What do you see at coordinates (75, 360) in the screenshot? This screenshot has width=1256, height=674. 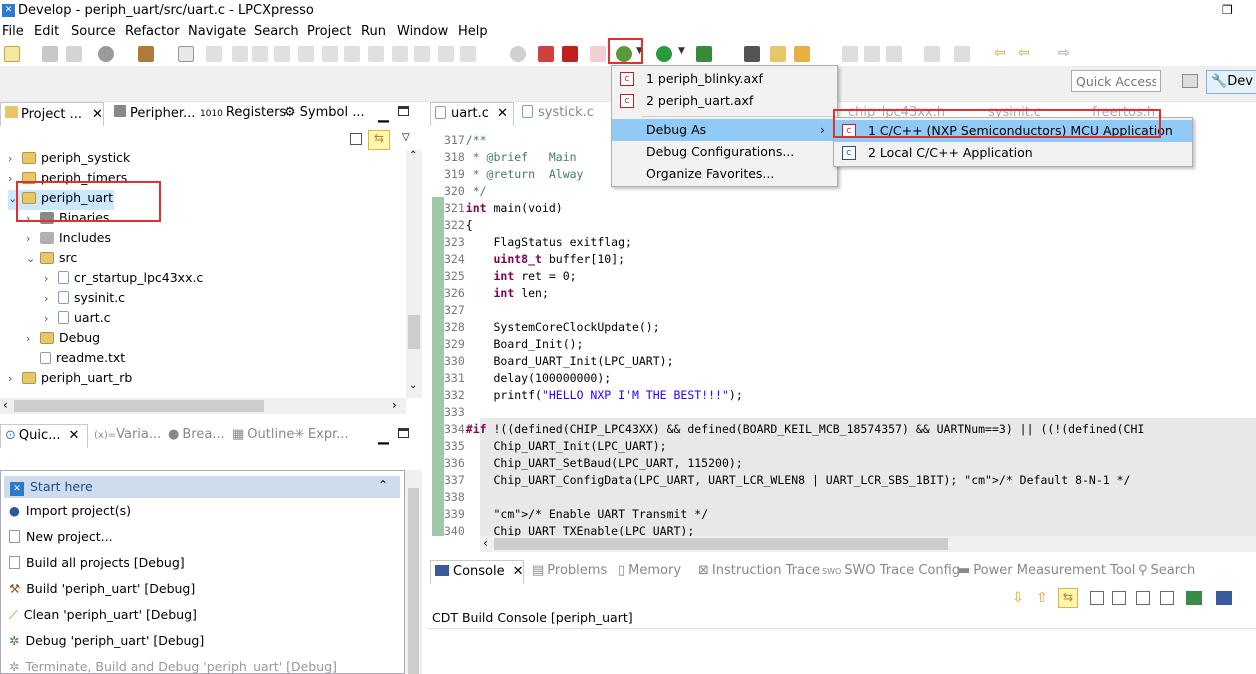 I see `tree-item-readme: readme.txt` at bounding box center [75, 360].